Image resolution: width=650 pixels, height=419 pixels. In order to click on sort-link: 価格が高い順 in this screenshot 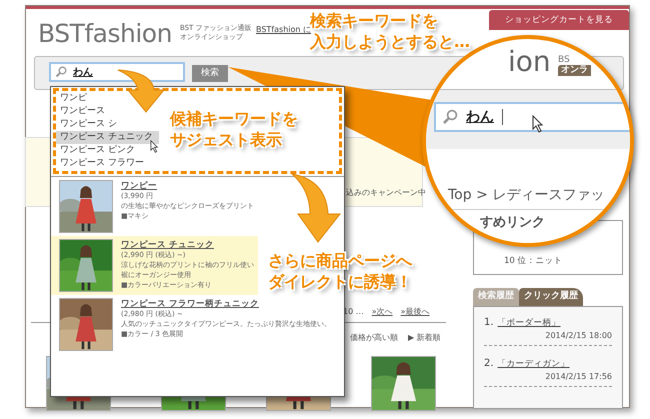, I will do `click(374, 338)`.